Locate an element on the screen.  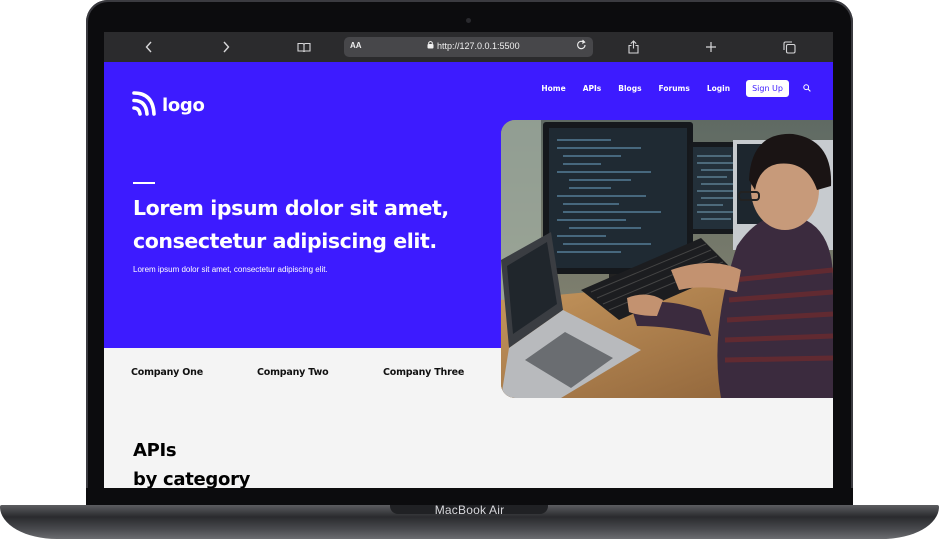
company-three: Company Three is located at coordinates (424, 372).